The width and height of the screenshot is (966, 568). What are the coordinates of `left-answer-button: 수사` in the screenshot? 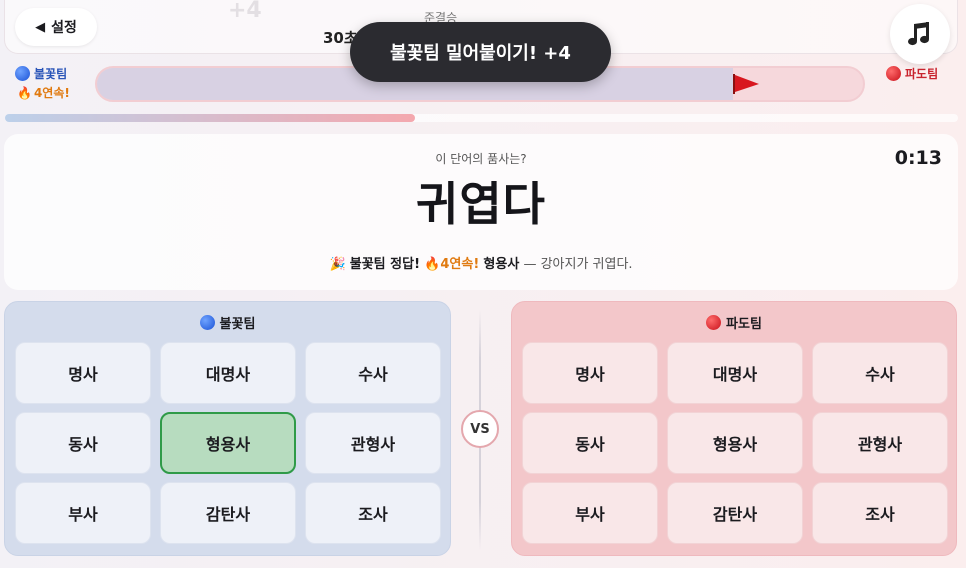 It's located at (373, 373).